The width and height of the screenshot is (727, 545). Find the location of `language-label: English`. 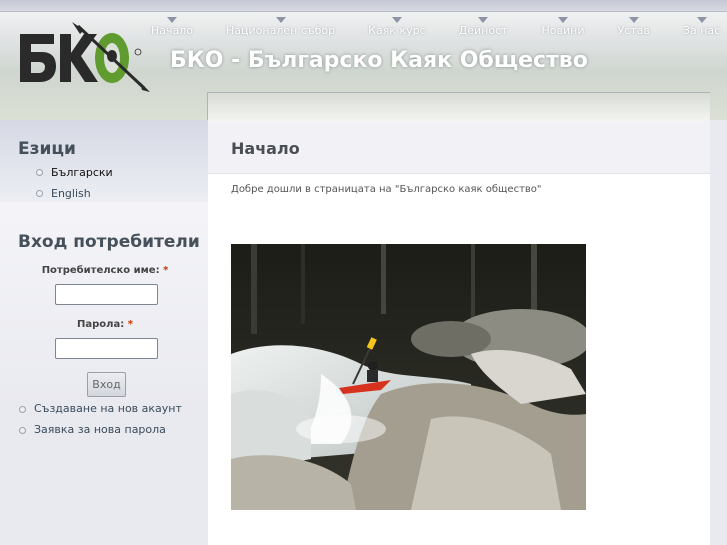

language-label: English is located at coordinates (71, 193).